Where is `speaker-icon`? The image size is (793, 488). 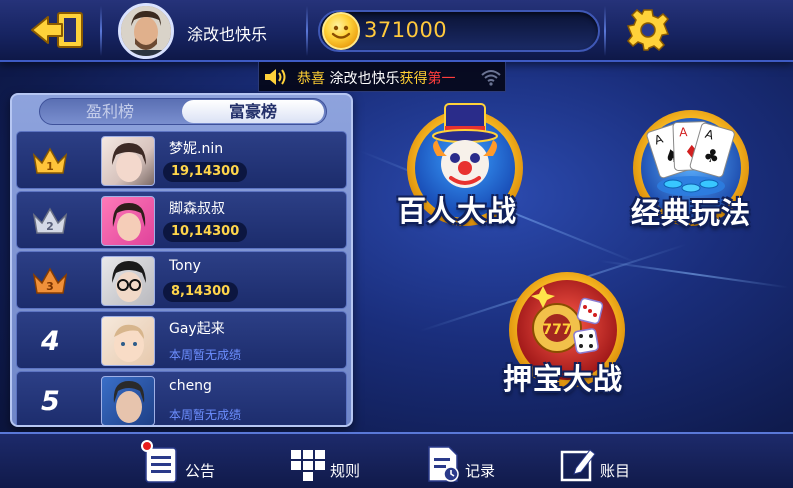 speaker-icon is located at coordinates (275, 77).